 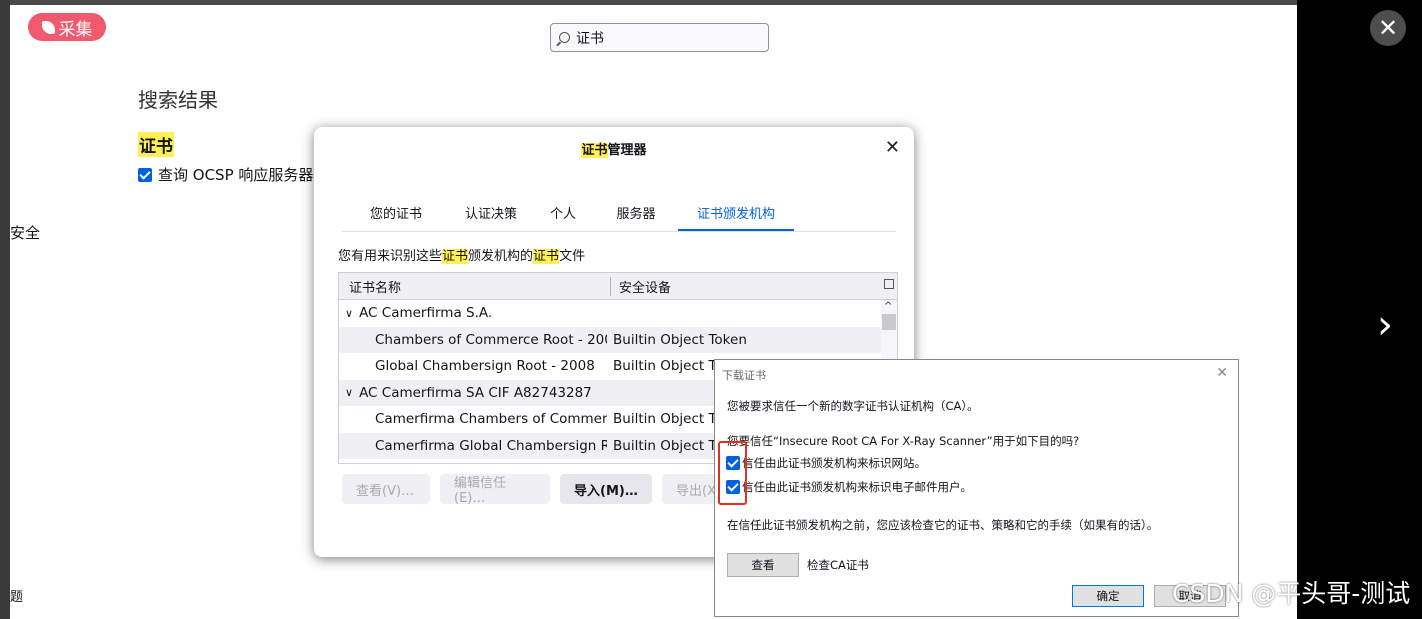 What do you see at coordinates (145, 174) in the screenshot?
I see `ocsp-checkbox` at bounding box center [145, 174].